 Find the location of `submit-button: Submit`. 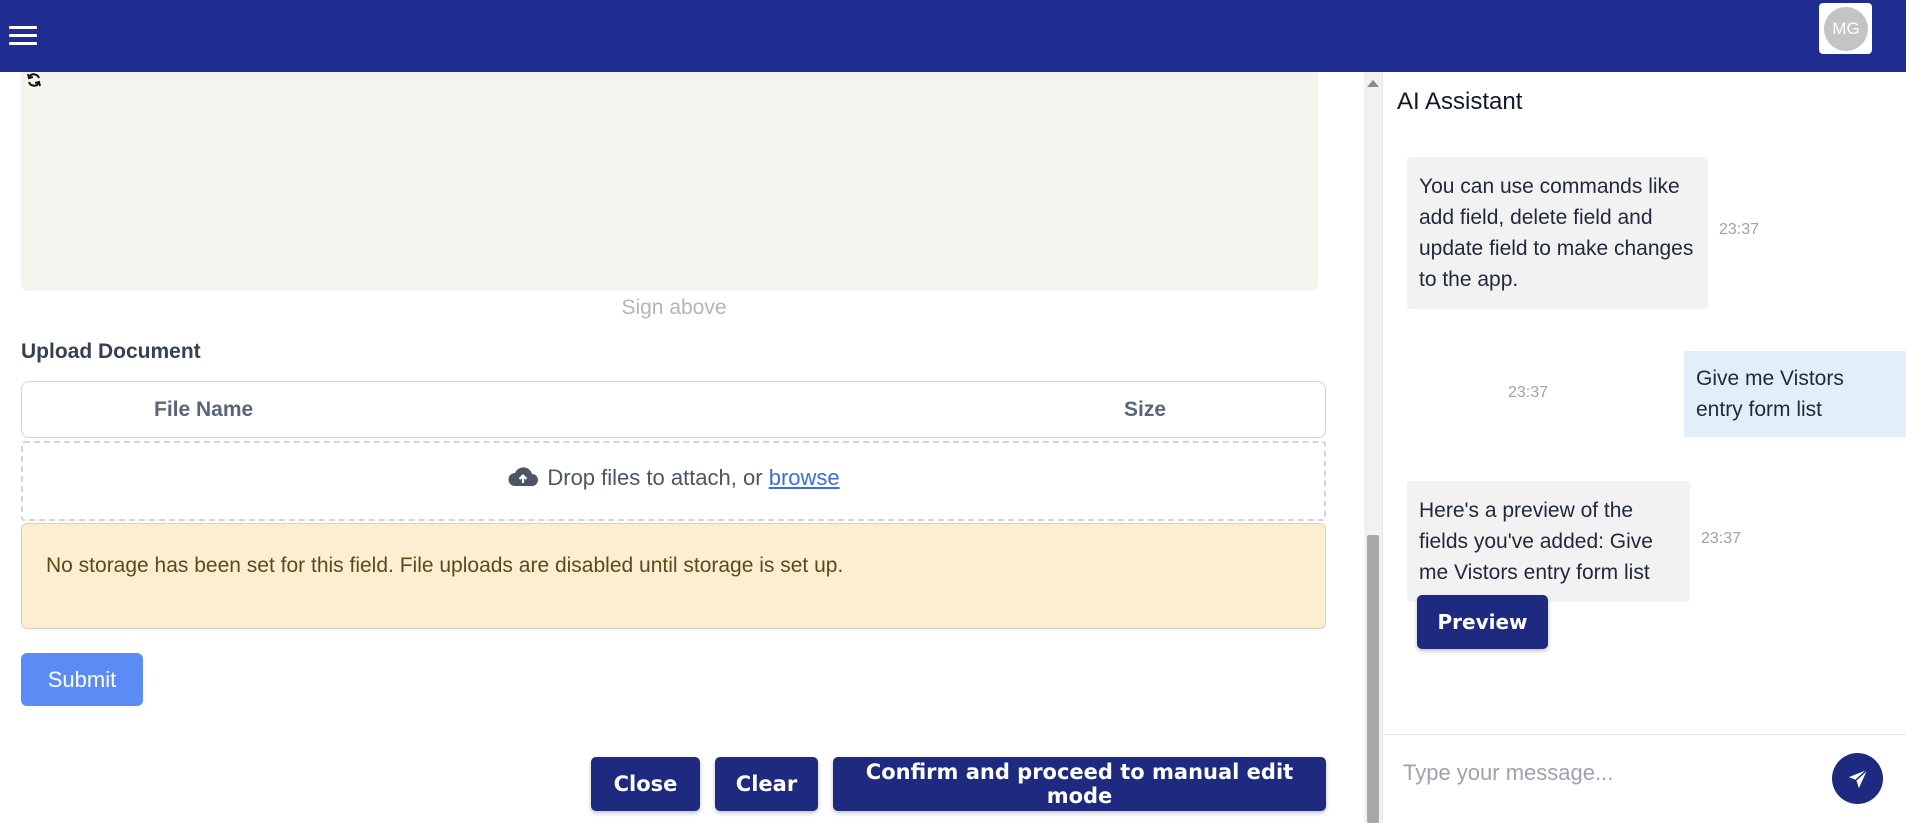

submit-button: Submit is located at coordinates (82, 679).